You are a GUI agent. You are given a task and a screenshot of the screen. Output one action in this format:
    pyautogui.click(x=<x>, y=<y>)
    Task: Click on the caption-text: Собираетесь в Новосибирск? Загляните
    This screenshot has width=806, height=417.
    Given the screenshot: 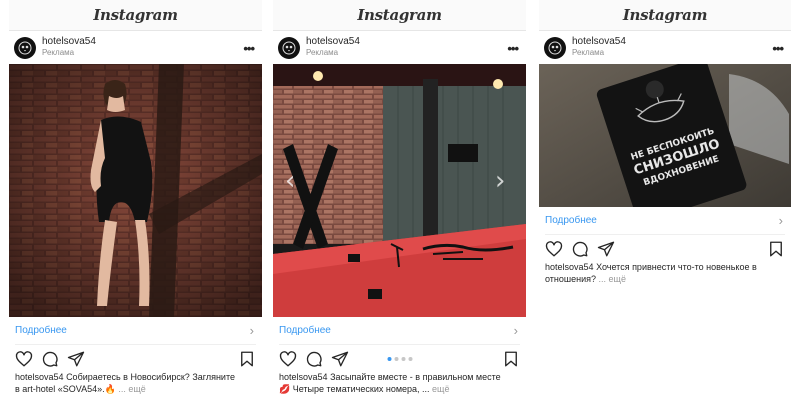 What is the action you would take?
    pyautogui.click(x=150, y=377)
    